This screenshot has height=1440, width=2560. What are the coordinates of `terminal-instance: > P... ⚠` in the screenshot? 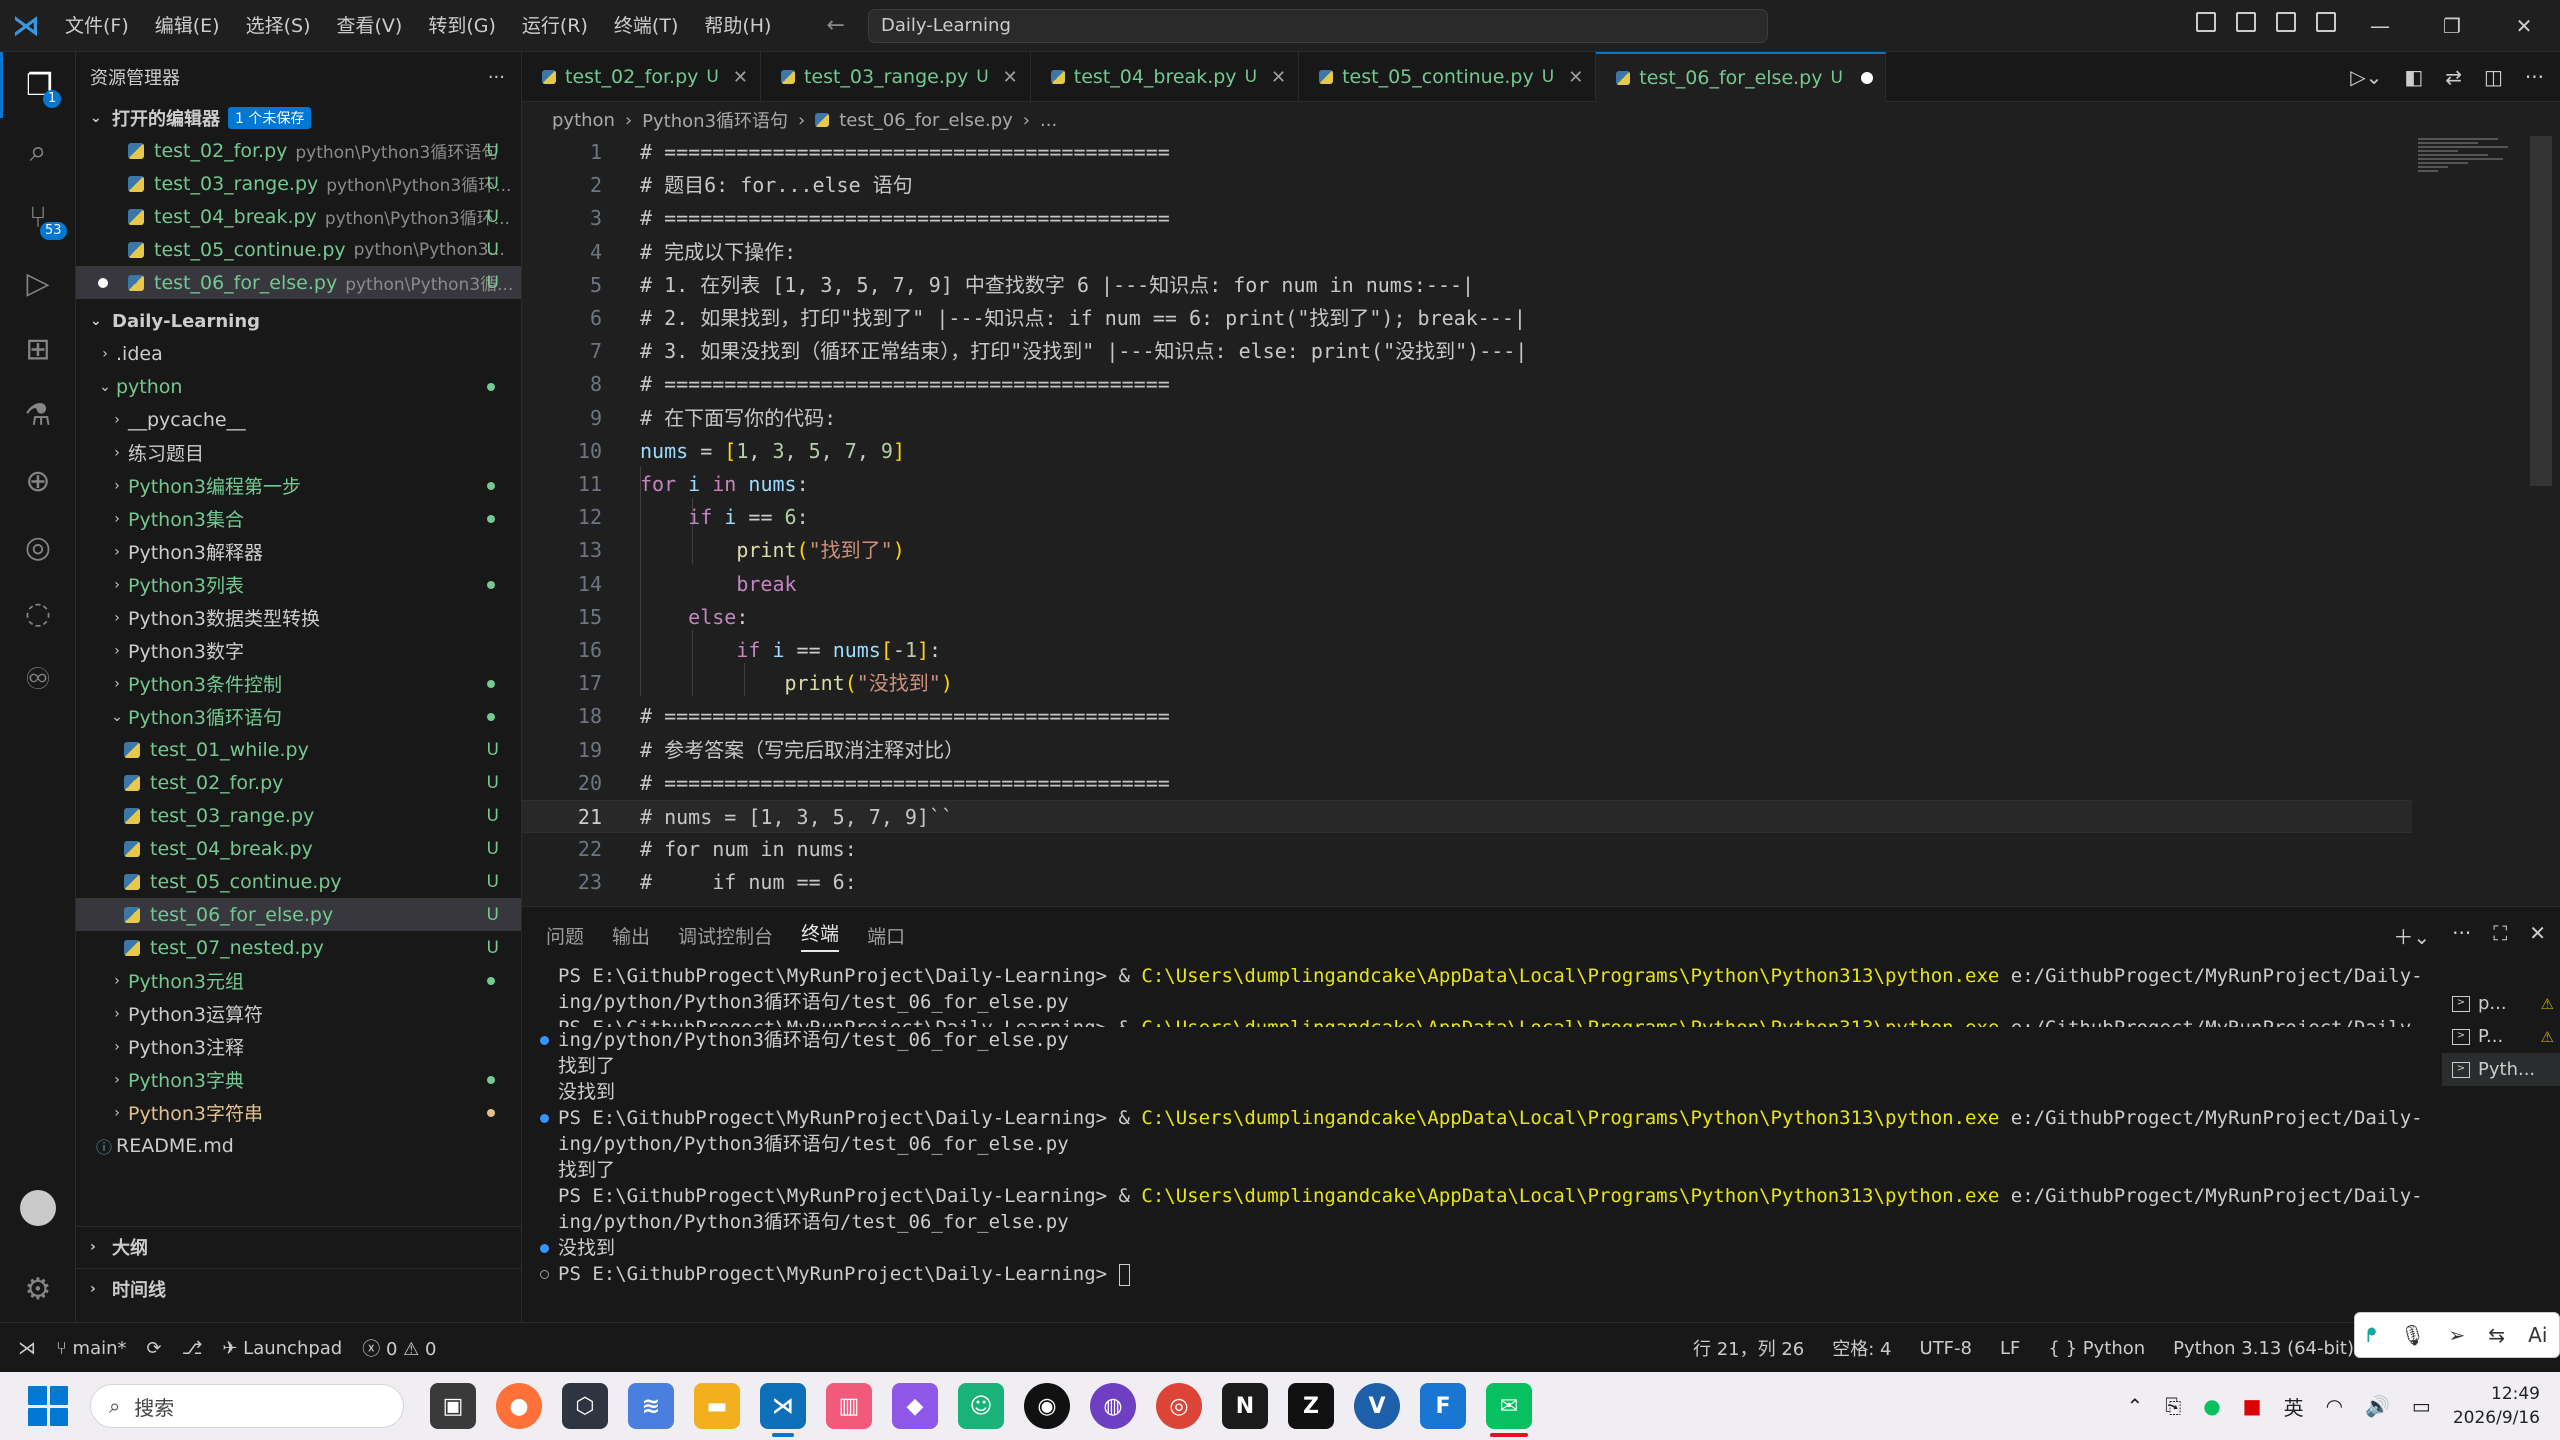 It's located at (2501, 1036).